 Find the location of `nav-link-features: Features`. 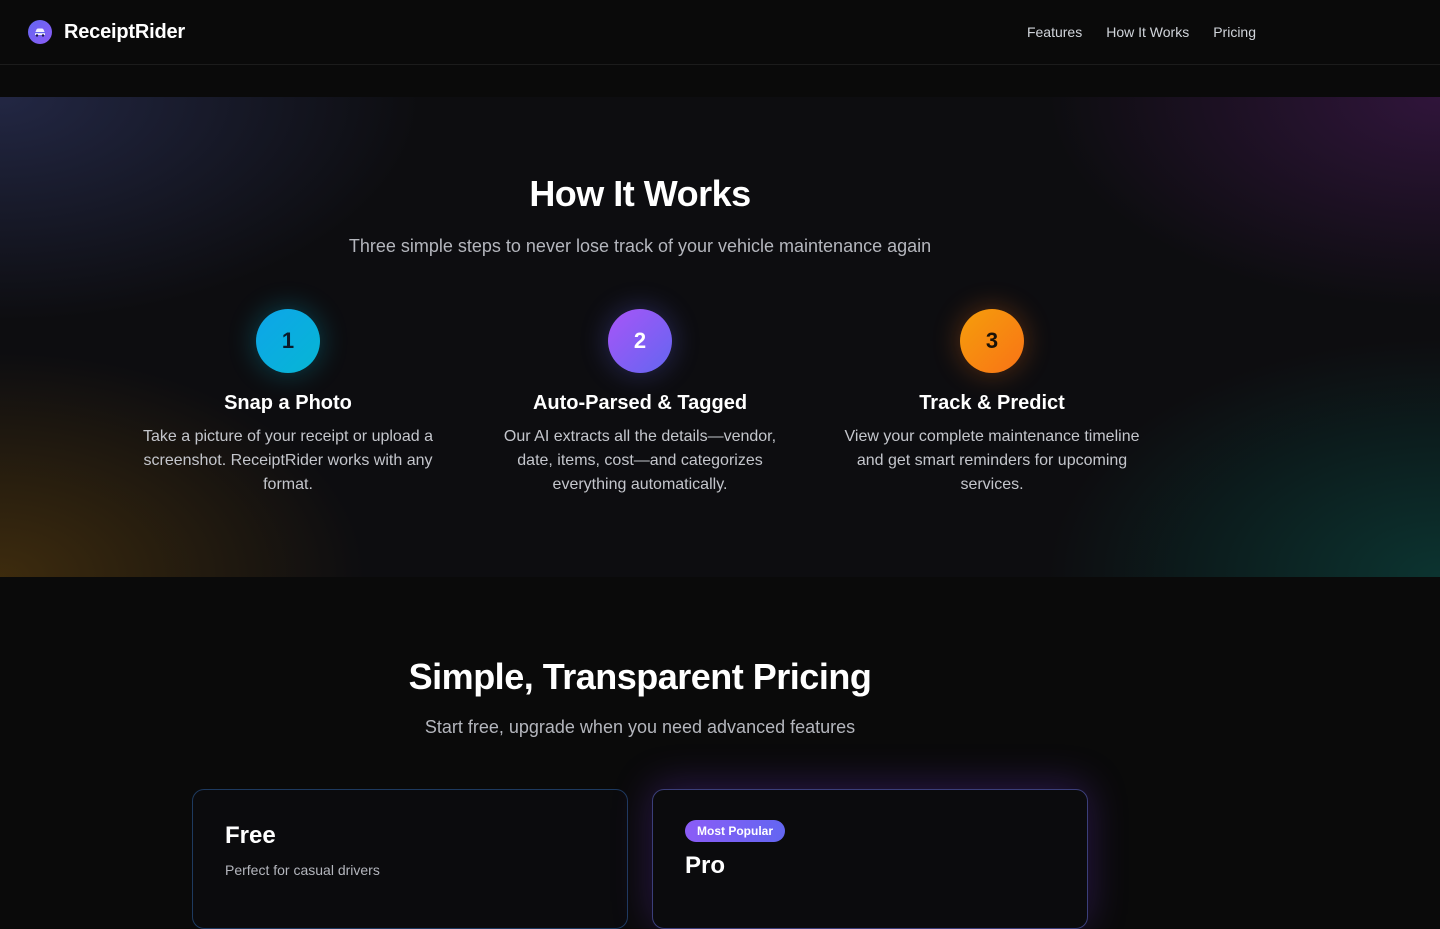

nav-link-features: Features is located at coordinates (1054, 32).